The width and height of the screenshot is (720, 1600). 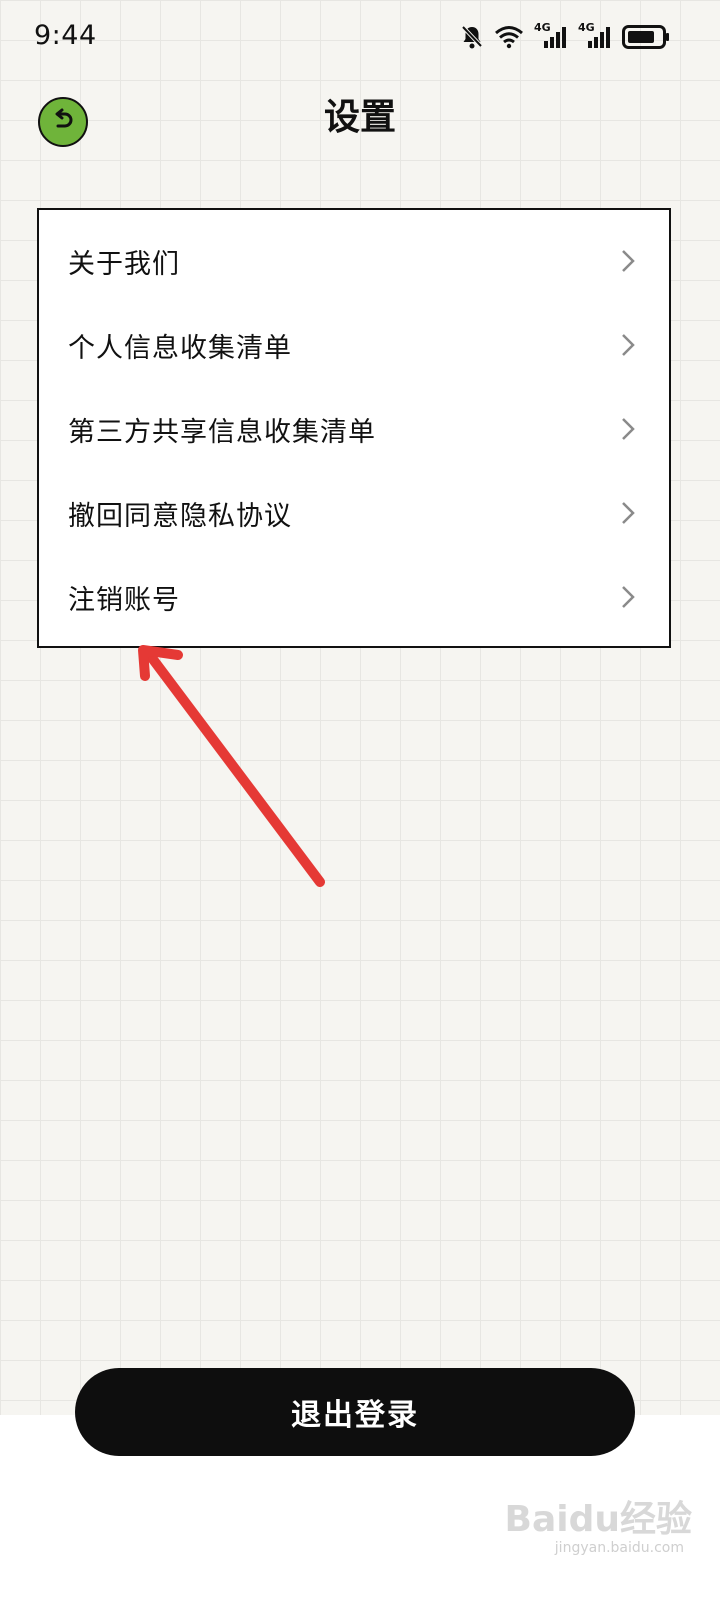 What do you see at coordinates (124, 600) in the screenshot?
I see `menu-item-label: 注销账号` at bounding box center [124, 600].